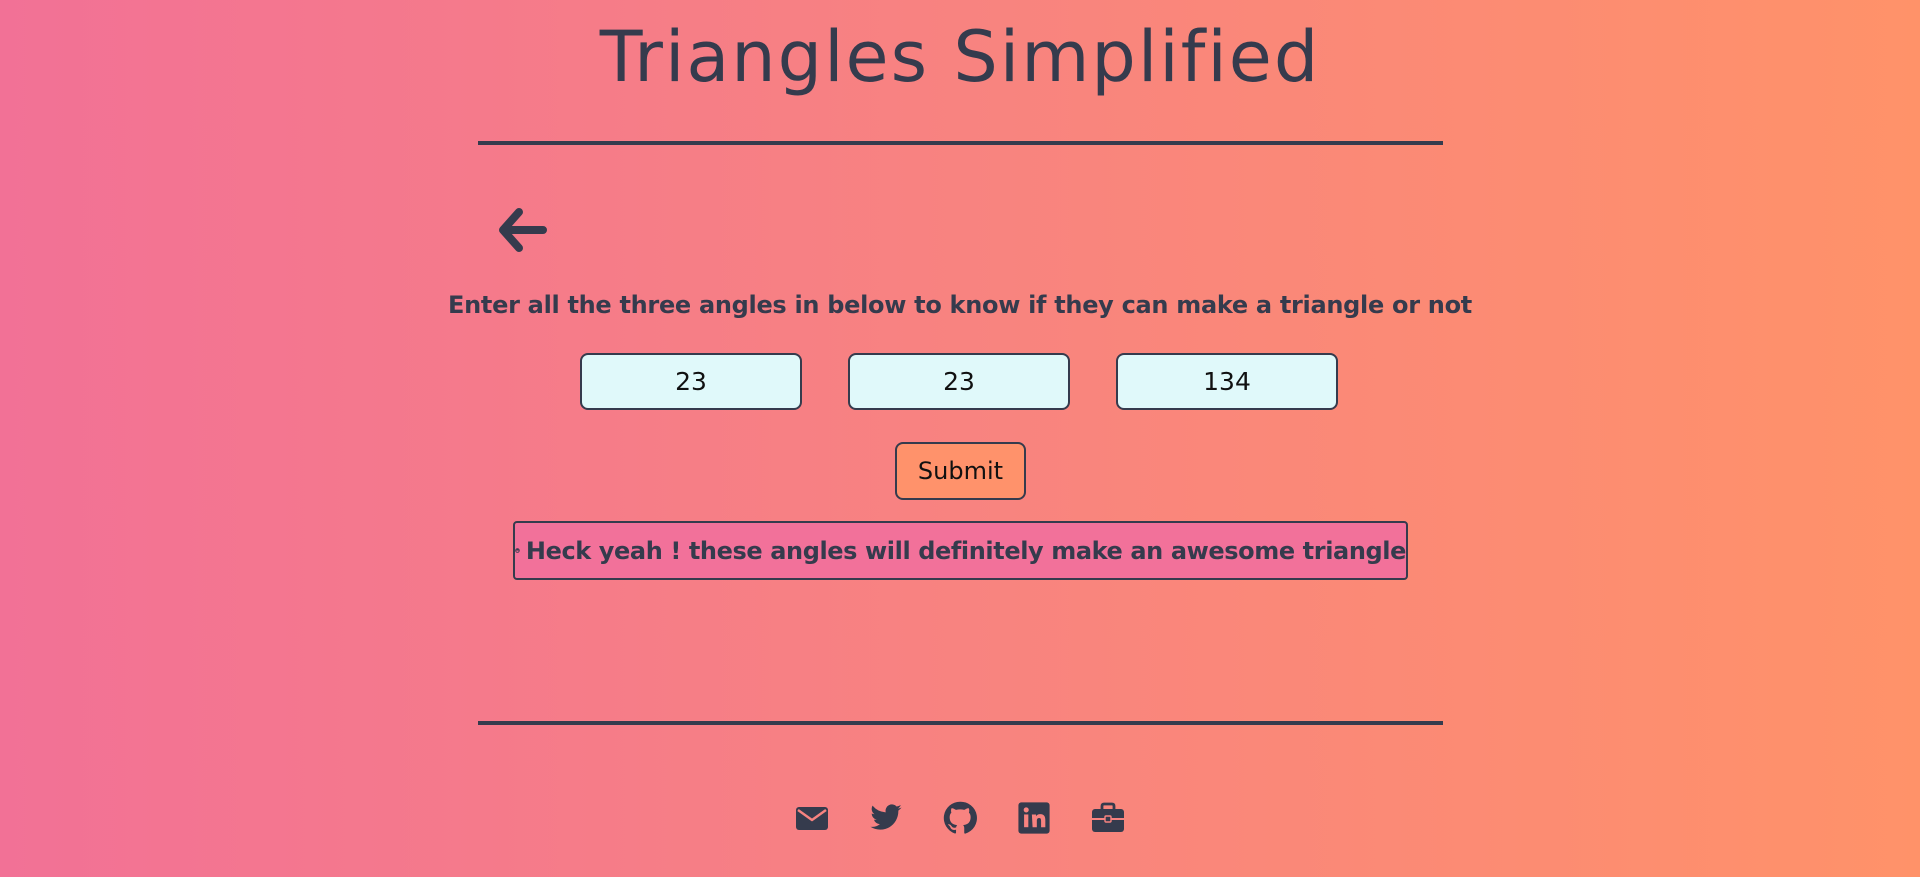 Image resolution: width=1920 pixels, height=877 pixels. Describe the element at coordinates (960, 723) in the screenshot. I see `footer-divider` at that location.